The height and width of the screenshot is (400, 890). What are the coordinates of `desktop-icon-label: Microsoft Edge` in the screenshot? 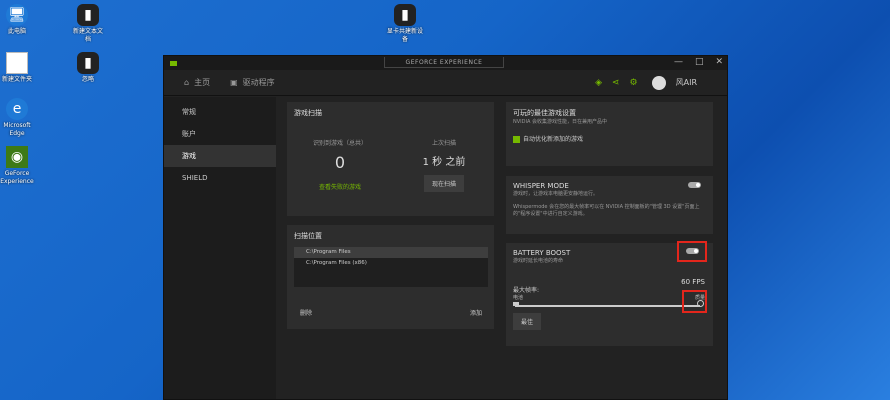 It's located at (17, 129).